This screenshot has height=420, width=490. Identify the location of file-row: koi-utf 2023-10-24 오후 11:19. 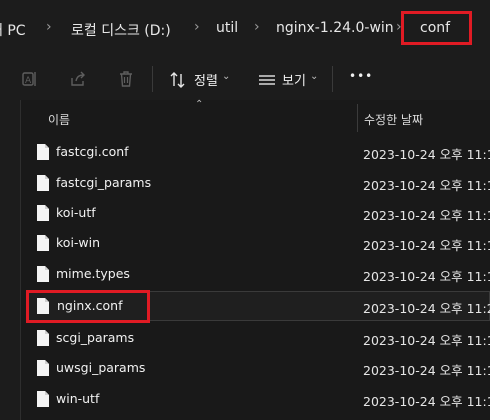
(258, 213).